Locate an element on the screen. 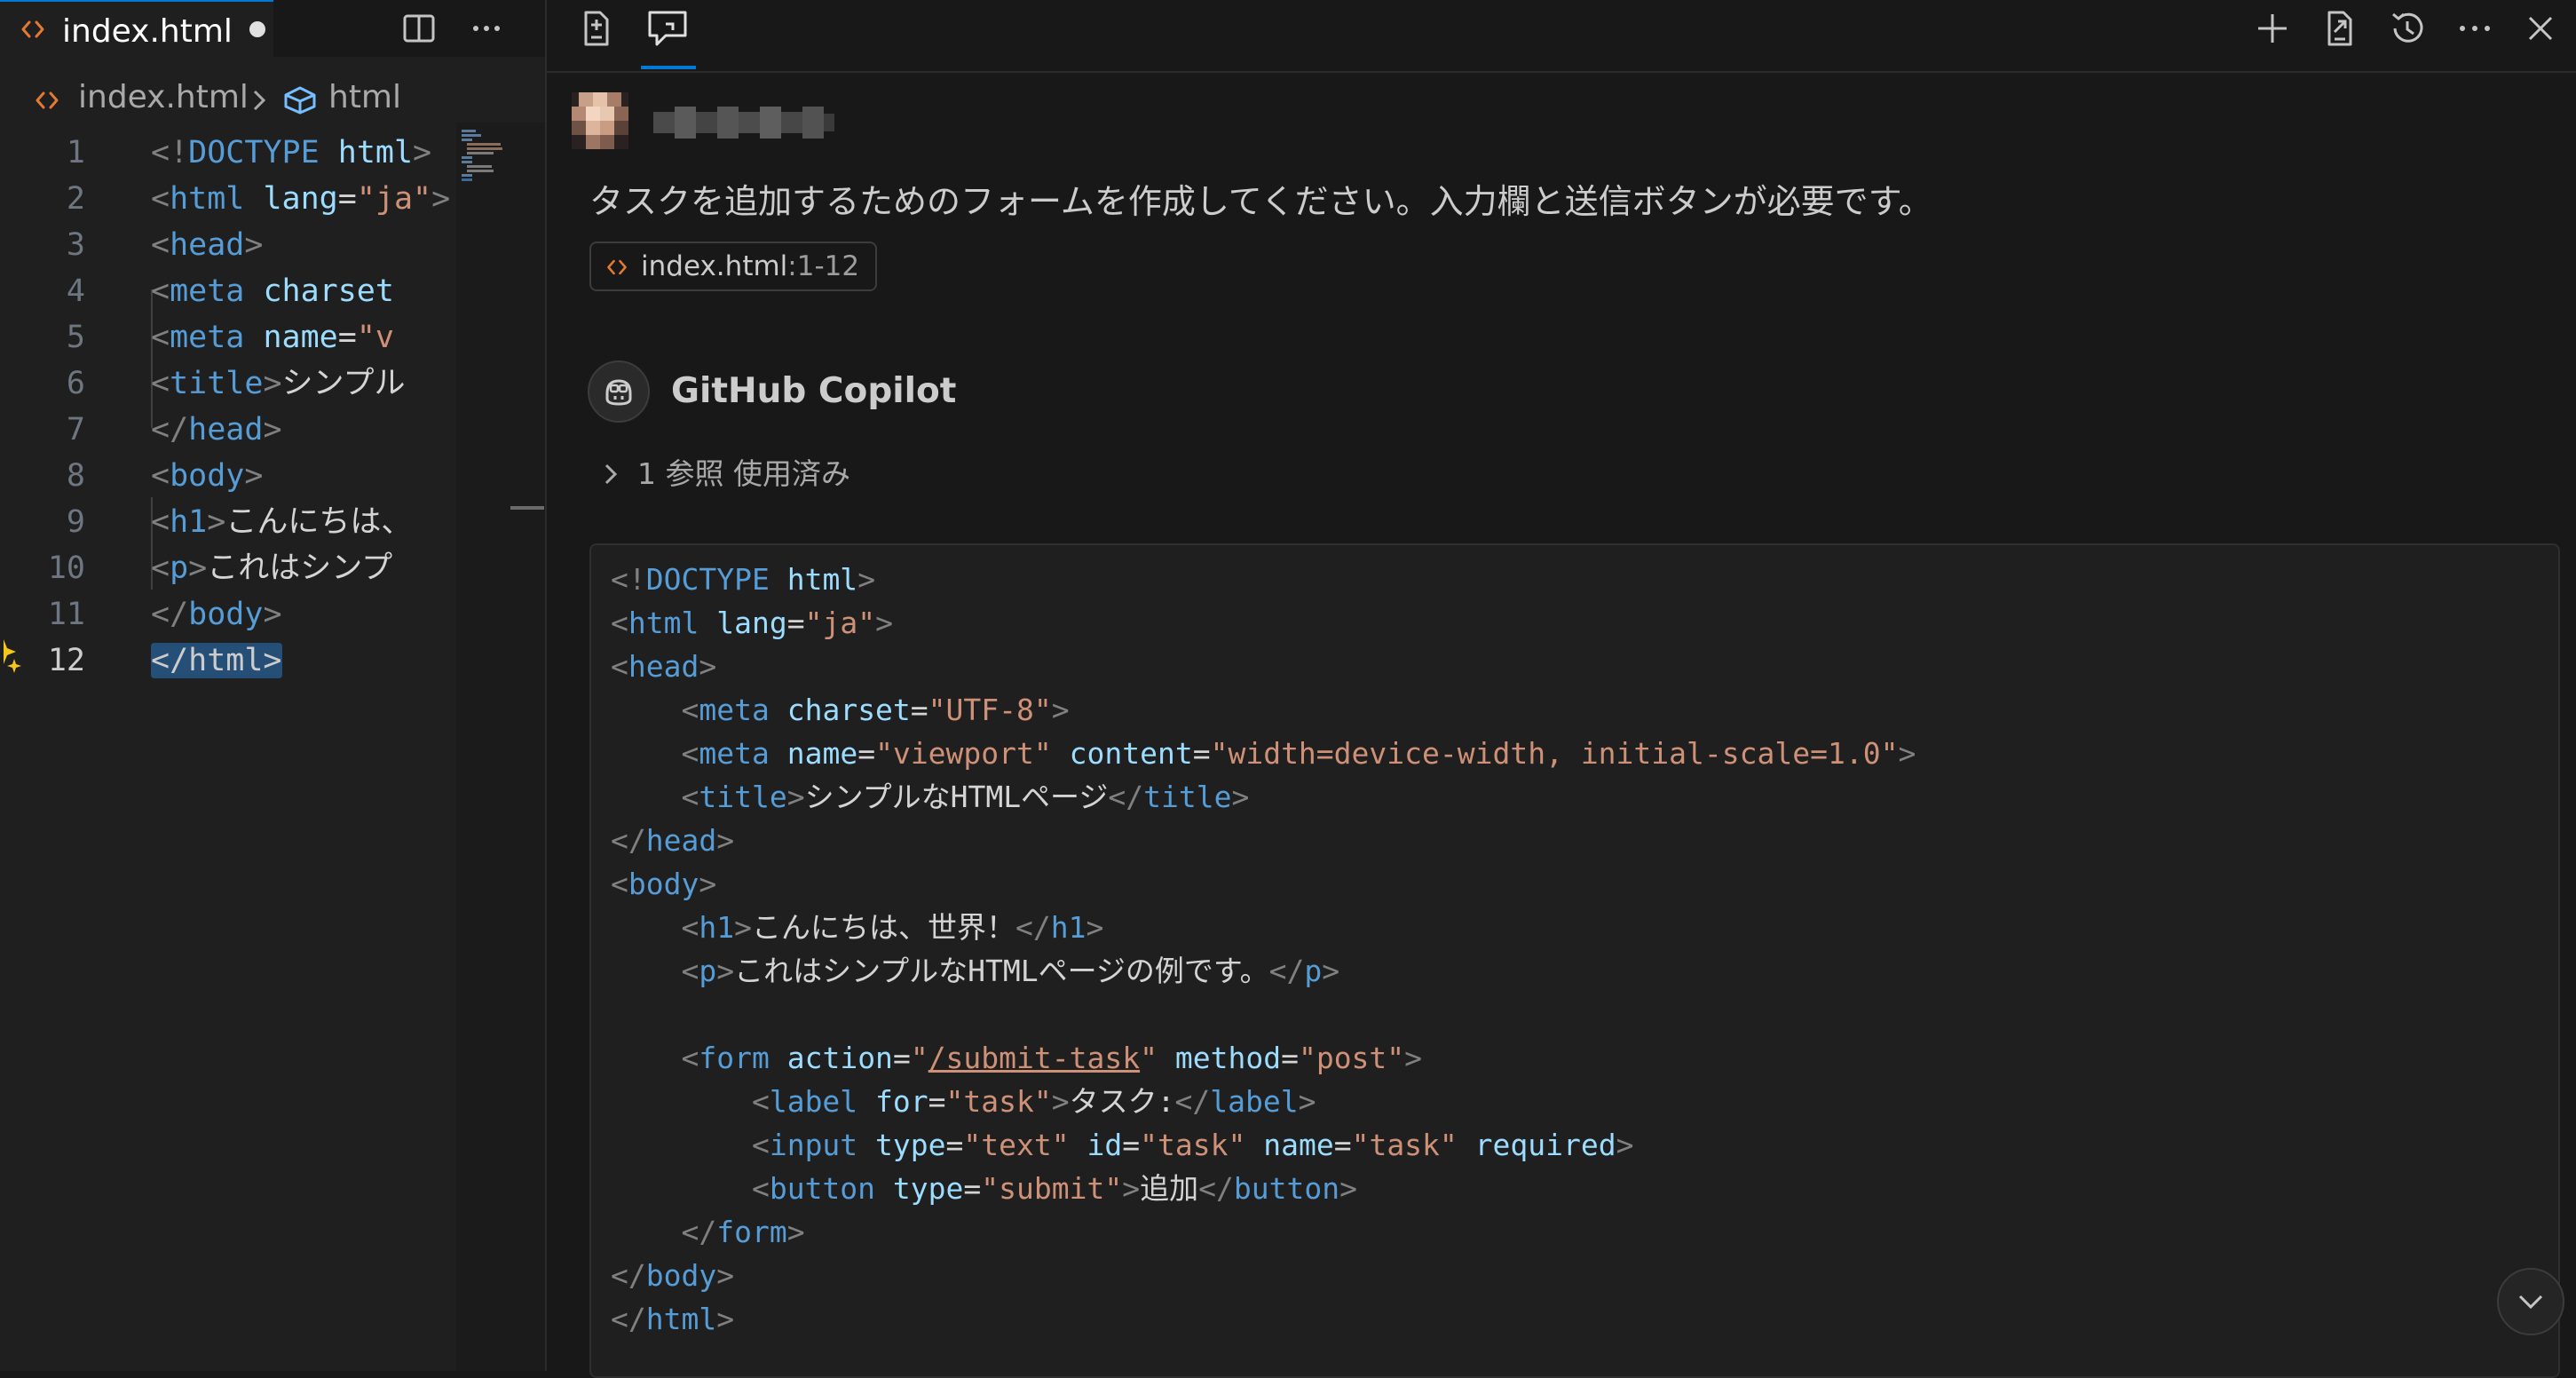 The height and width of the screenshot is (1378, 2576). tab-index-html: index.html is located at coordinates (136, 28).